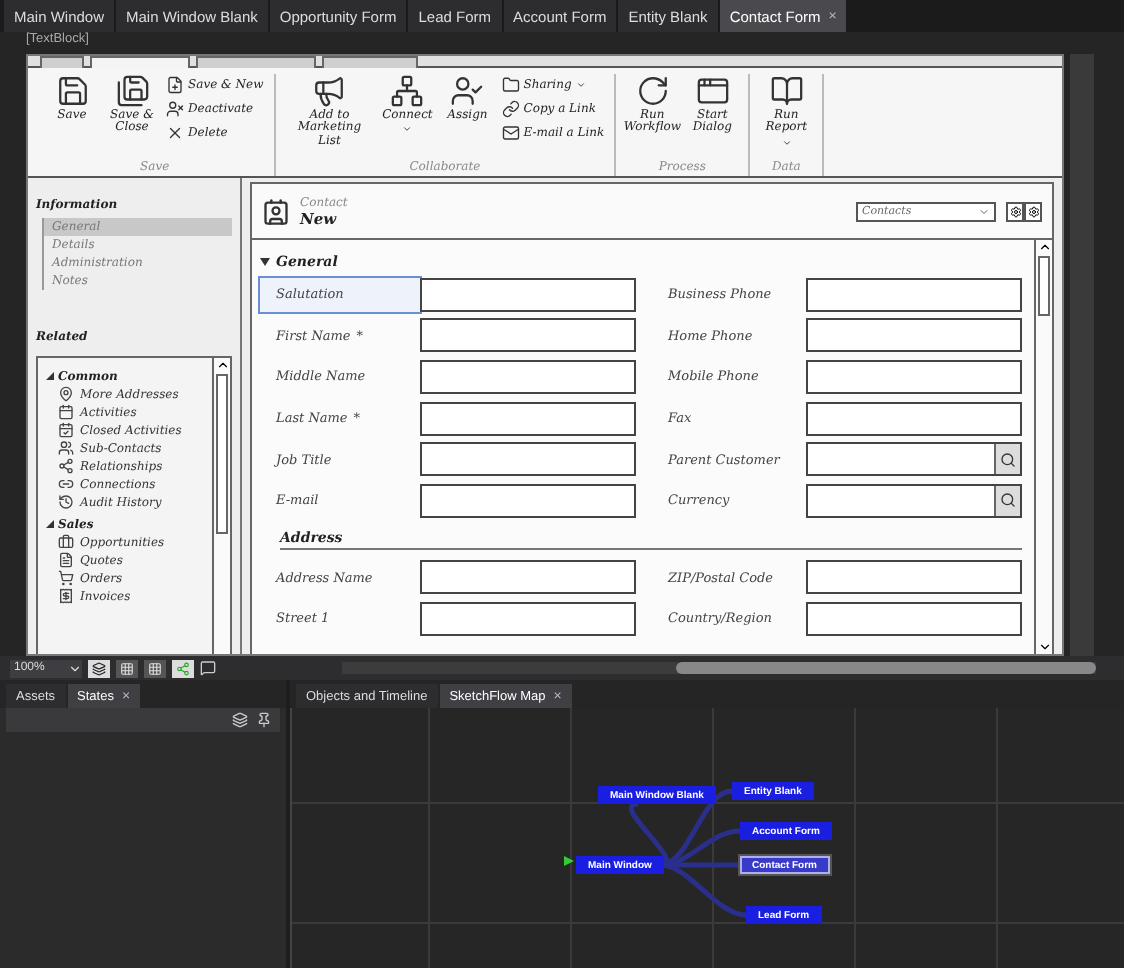 The width and height of the screenshot is (1124, 968). What do you see at coordinates (510, 109) in the screenshot?
I see `link-icon` at bounding box center [510, 109].